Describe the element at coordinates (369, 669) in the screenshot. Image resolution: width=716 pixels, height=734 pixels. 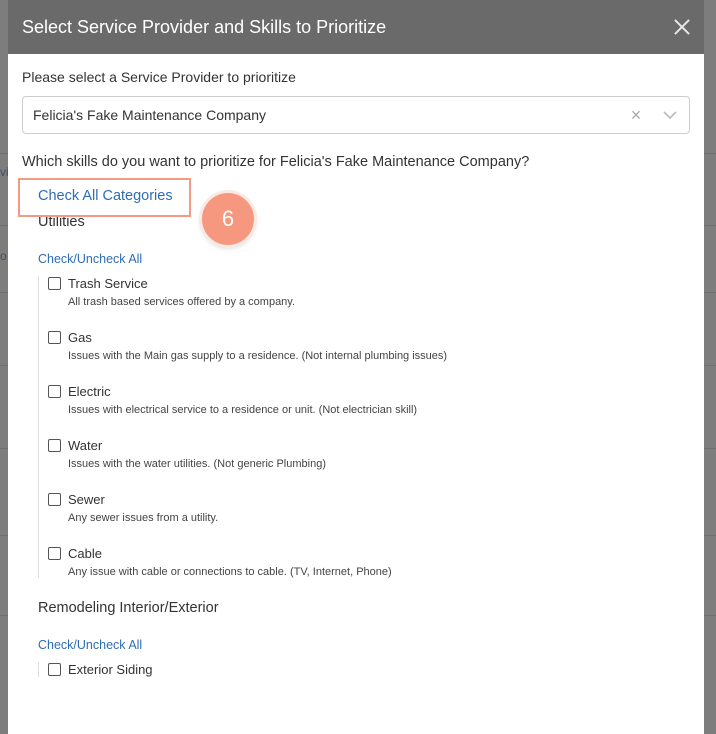
I see `skill-item: Exterior Siding` at that location.